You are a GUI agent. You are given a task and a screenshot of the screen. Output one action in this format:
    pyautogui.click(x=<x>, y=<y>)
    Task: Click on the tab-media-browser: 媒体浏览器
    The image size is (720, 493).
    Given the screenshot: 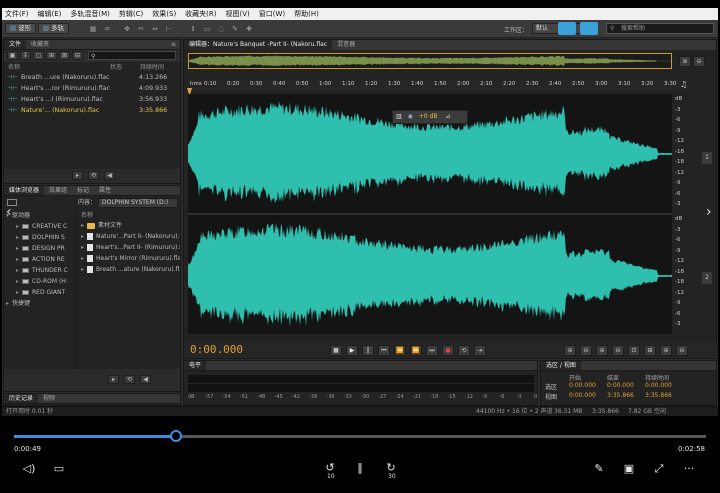 What is the action you would take?
    pyautogui.click(x=24, y=190)
    